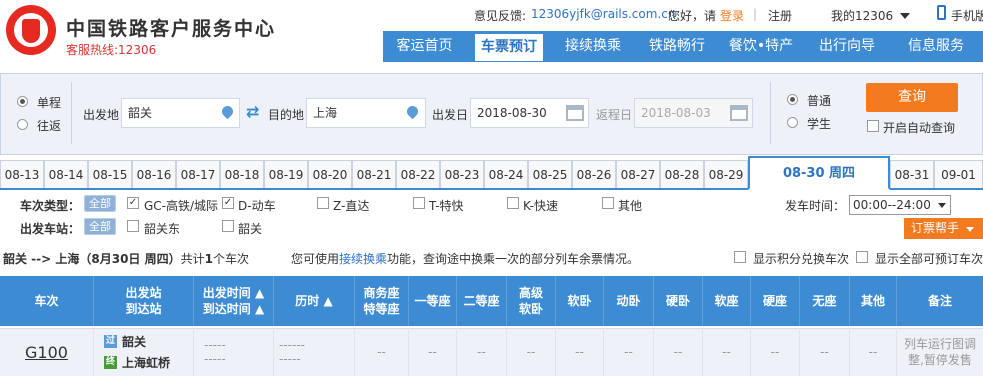 The height and width of the screenshot is (376, 983). Describe the element at coordinates (513, 203) in the screenshot. I see `k-checkbox` at that location.